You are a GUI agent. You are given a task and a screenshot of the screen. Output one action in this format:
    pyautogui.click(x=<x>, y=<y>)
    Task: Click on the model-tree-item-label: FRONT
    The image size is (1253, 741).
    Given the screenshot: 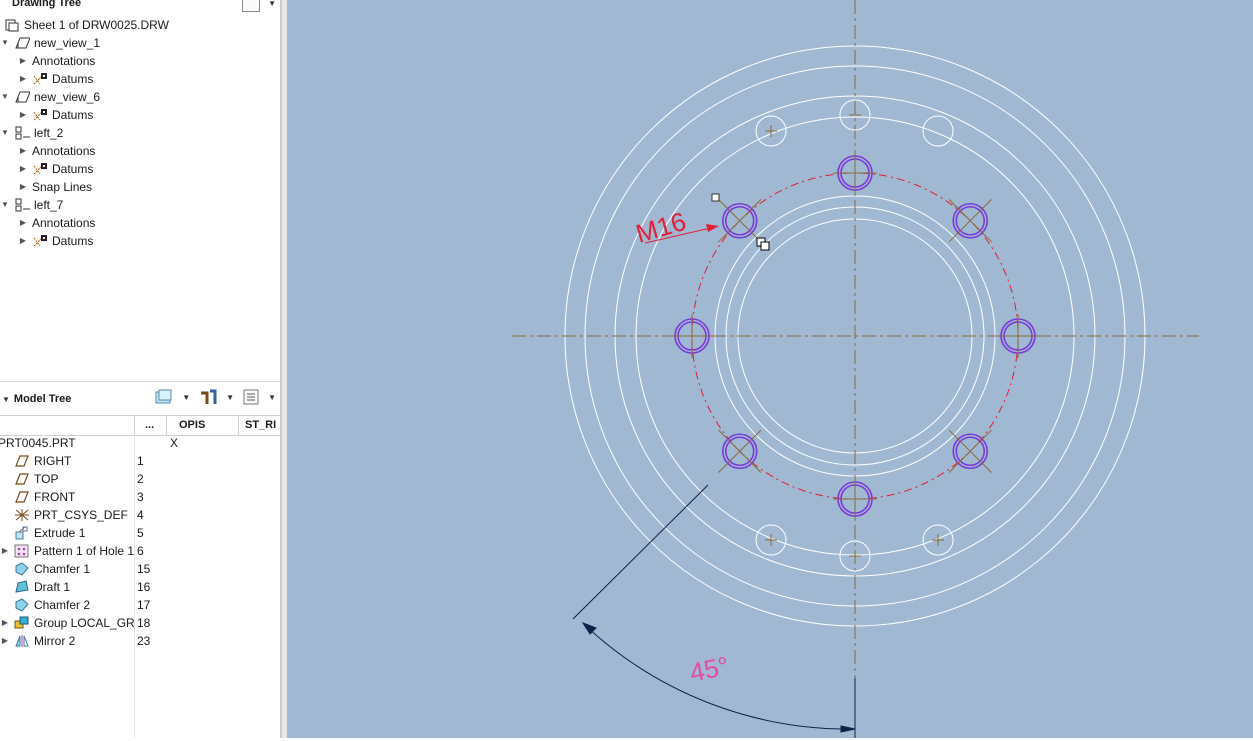 What is the action you would take?
    pyautogui.click(x=55, y=497)
    